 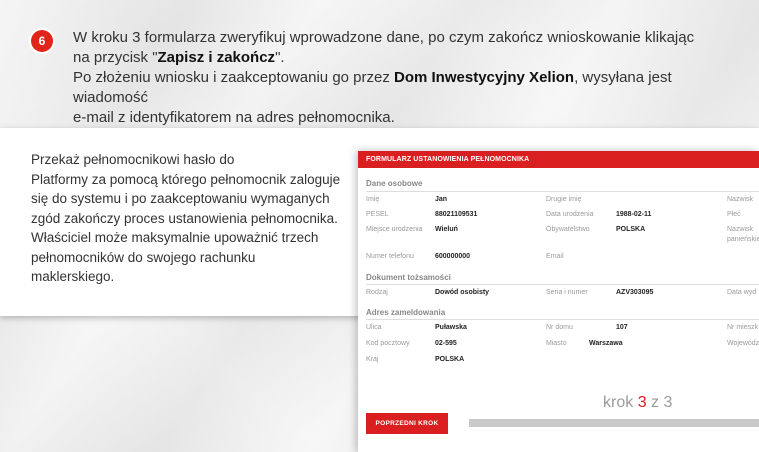 I want to click on value-pesel: 88021109531, so click(x=456, y=214).